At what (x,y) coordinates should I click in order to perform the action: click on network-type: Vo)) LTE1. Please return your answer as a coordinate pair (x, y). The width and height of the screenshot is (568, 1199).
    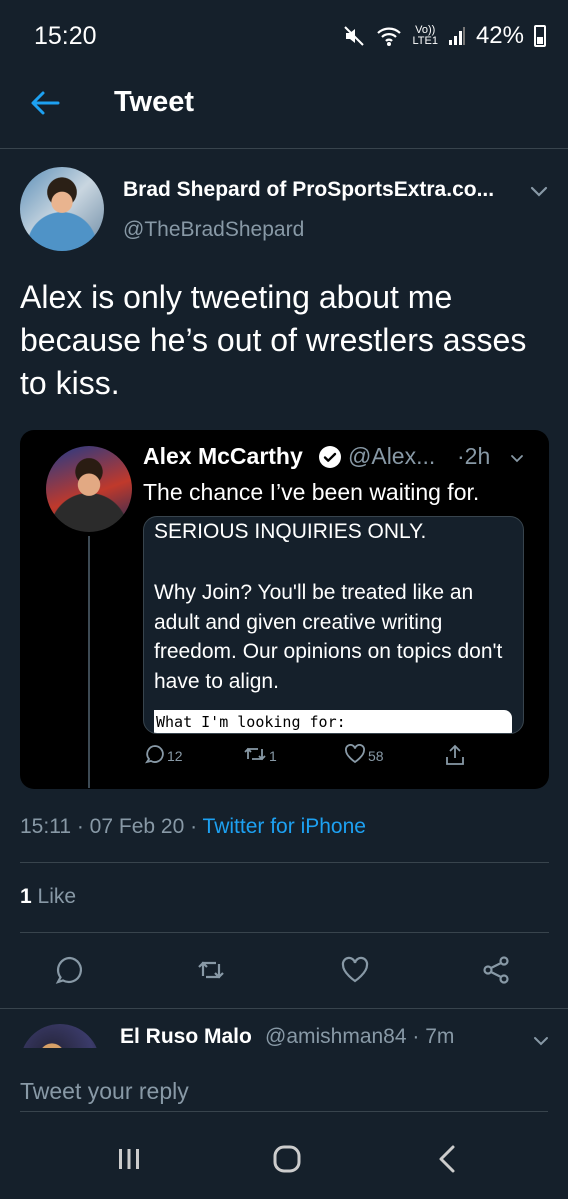
    Looking at the image, I should click on (424, 36).